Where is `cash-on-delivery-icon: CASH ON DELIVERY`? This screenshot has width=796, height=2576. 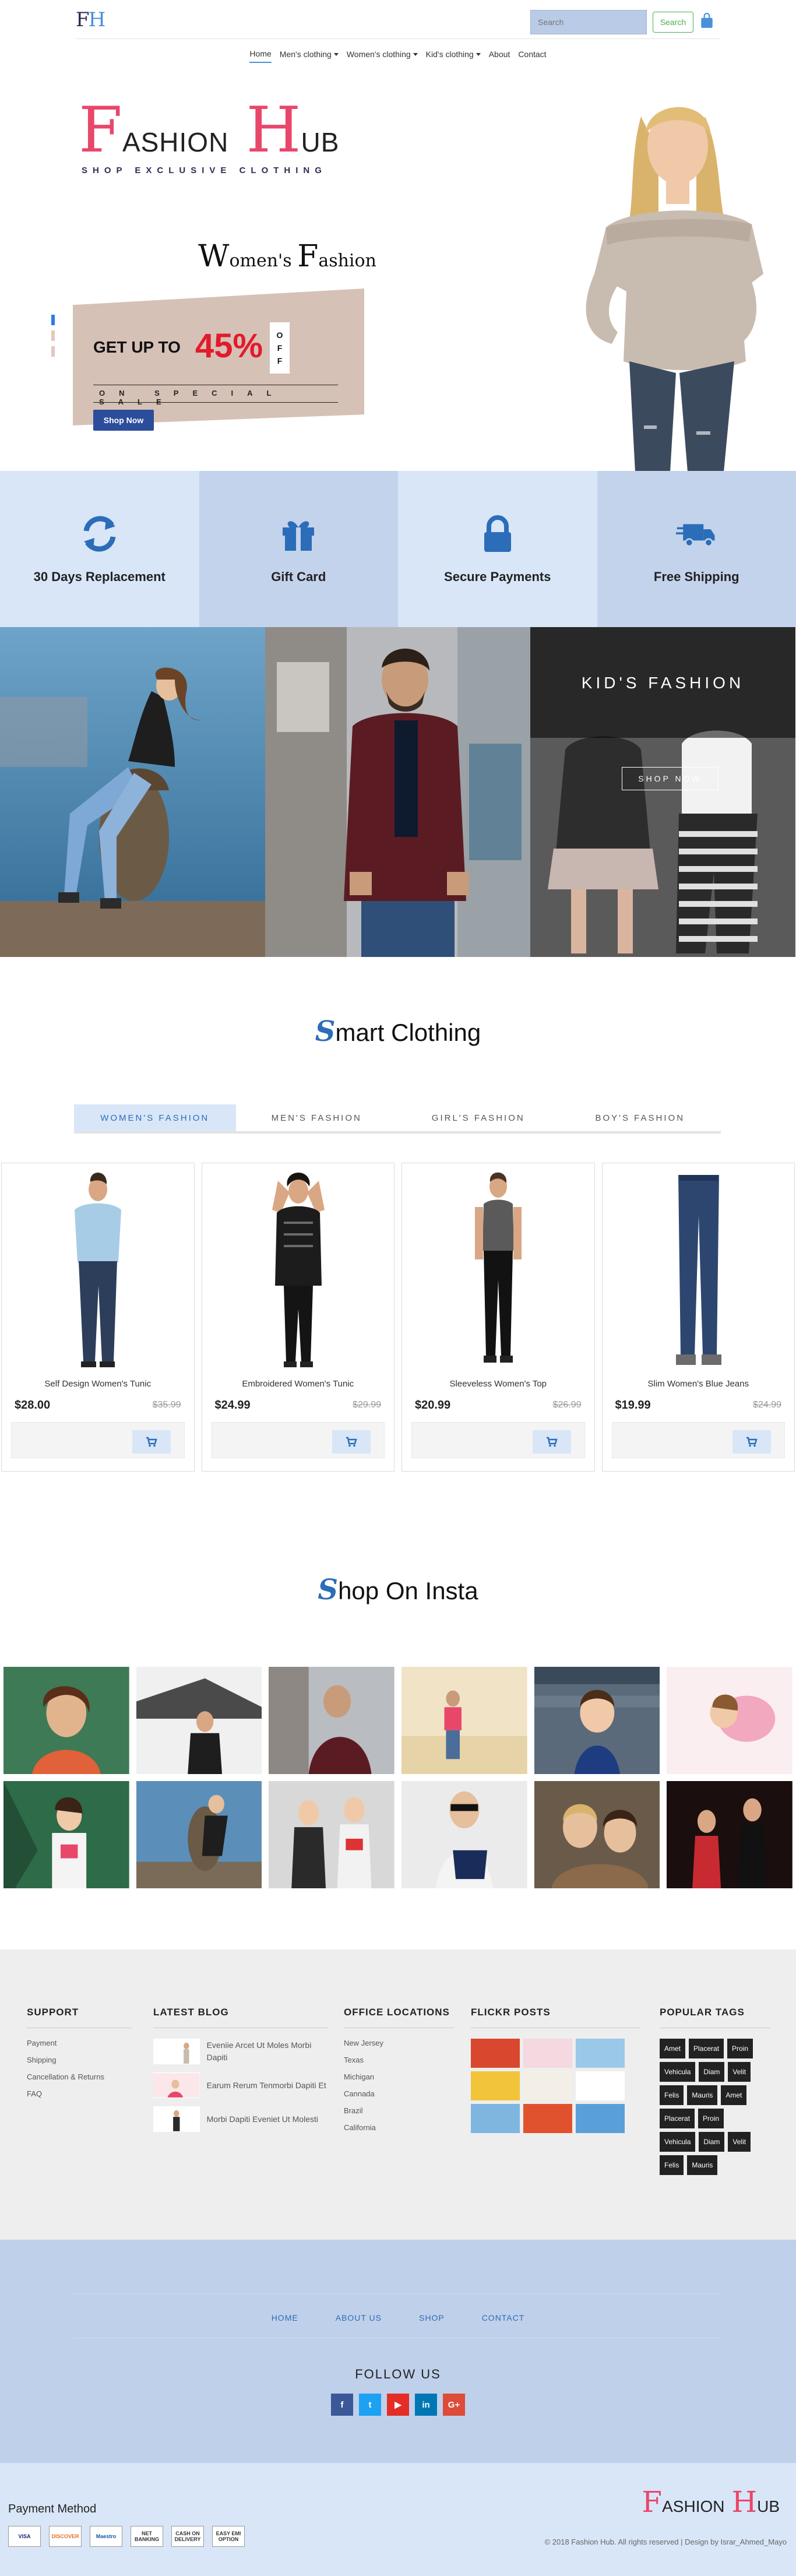
cash-on-delivery-icon: CASH ON DELIVERY is located at coordinates (187, 2537).